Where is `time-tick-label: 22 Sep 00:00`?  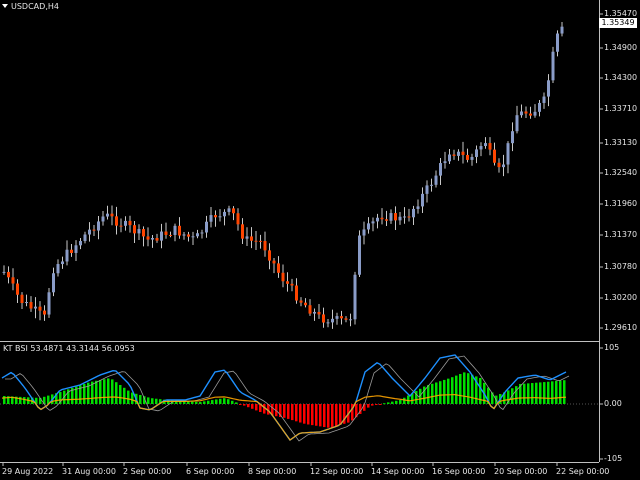 time-tick-label: 22 Sep 00:00 is located at coordinates (583, 471).